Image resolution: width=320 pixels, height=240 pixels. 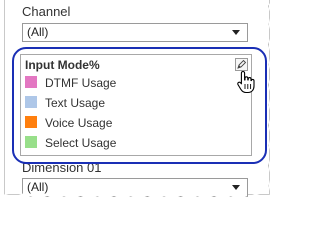 What do you see at coordinates (46, 11) in the screenshot?
I see `channel-label: Channel` at bounding box center [46, 11].